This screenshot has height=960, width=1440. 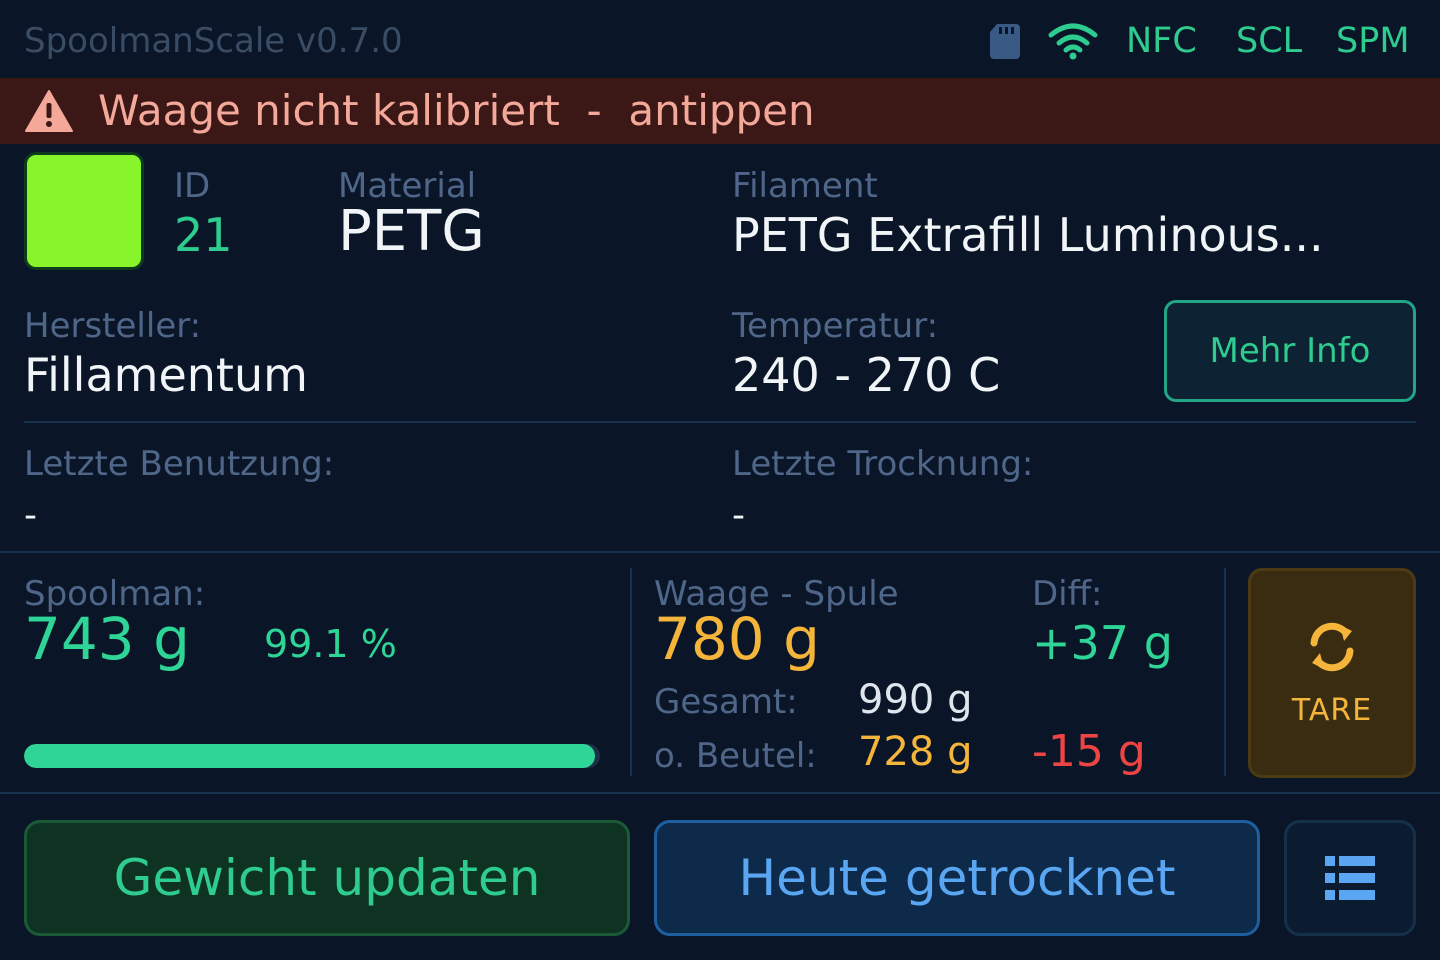 What do you see at coordinates (1290, 351) in the screenshot?
I see `more-info-button: Mehr Info` at bounding box center [1290, 351].